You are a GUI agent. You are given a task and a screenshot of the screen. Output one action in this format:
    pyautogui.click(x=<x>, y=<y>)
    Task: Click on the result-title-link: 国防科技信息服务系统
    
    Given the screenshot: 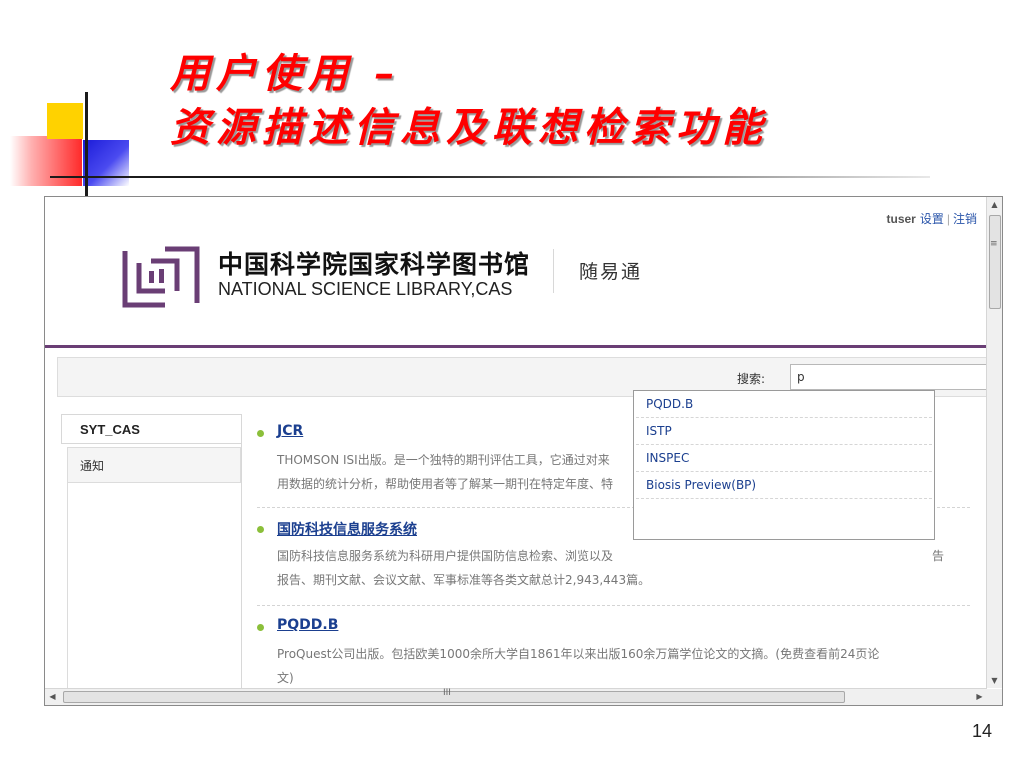 What is the action you would take?
    pyautogui.click(x=347, y=529)
    